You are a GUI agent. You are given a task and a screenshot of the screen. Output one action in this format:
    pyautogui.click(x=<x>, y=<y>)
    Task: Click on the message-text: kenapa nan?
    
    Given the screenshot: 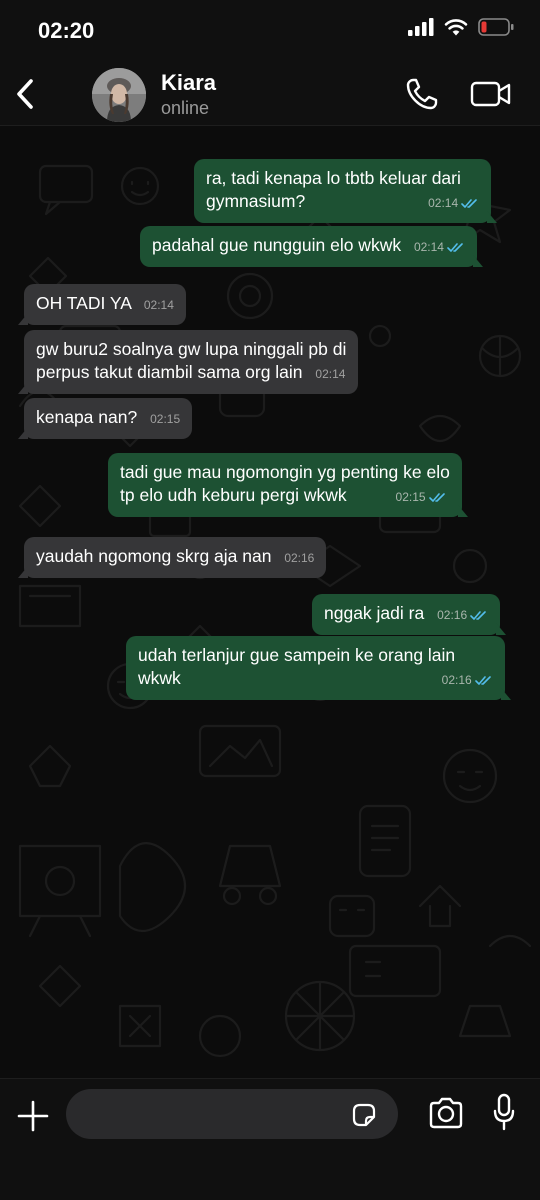 What is the action you would take?
    pyautogui.click(x=87, y=417)
    